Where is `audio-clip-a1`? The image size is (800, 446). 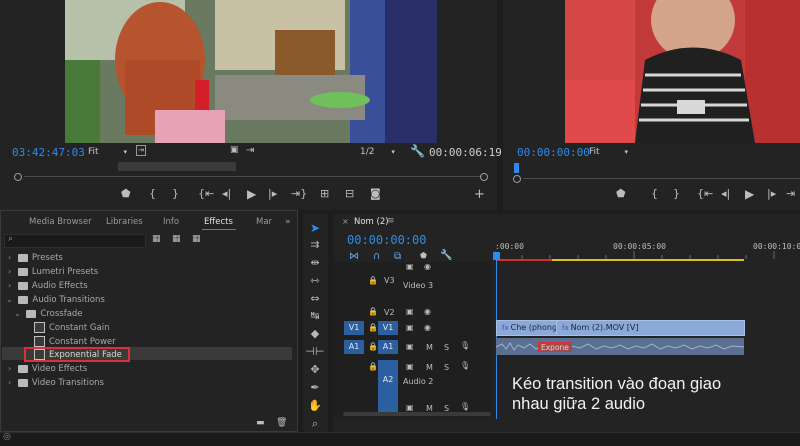 audio-clip-a1 is located at coordinates (620, 346).